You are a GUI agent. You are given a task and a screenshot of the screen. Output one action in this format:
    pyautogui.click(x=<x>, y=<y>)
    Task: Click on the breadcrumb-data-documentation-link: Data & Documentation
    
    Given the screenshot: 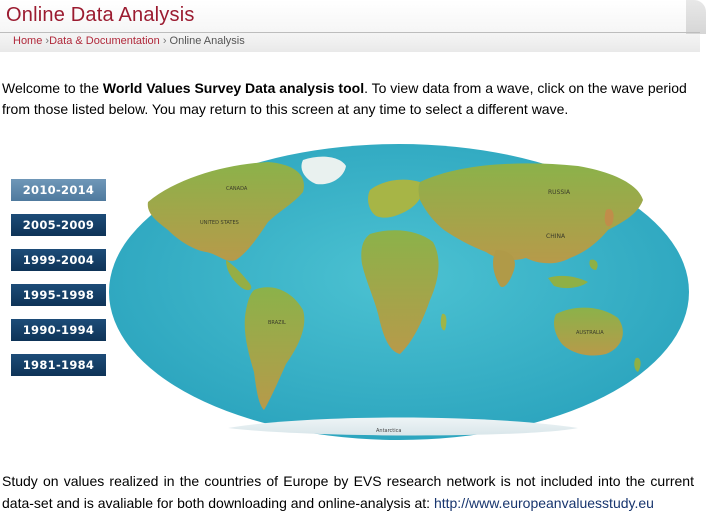 What is the action you would take?
    pyautogui.click(x=104, y=41)
    